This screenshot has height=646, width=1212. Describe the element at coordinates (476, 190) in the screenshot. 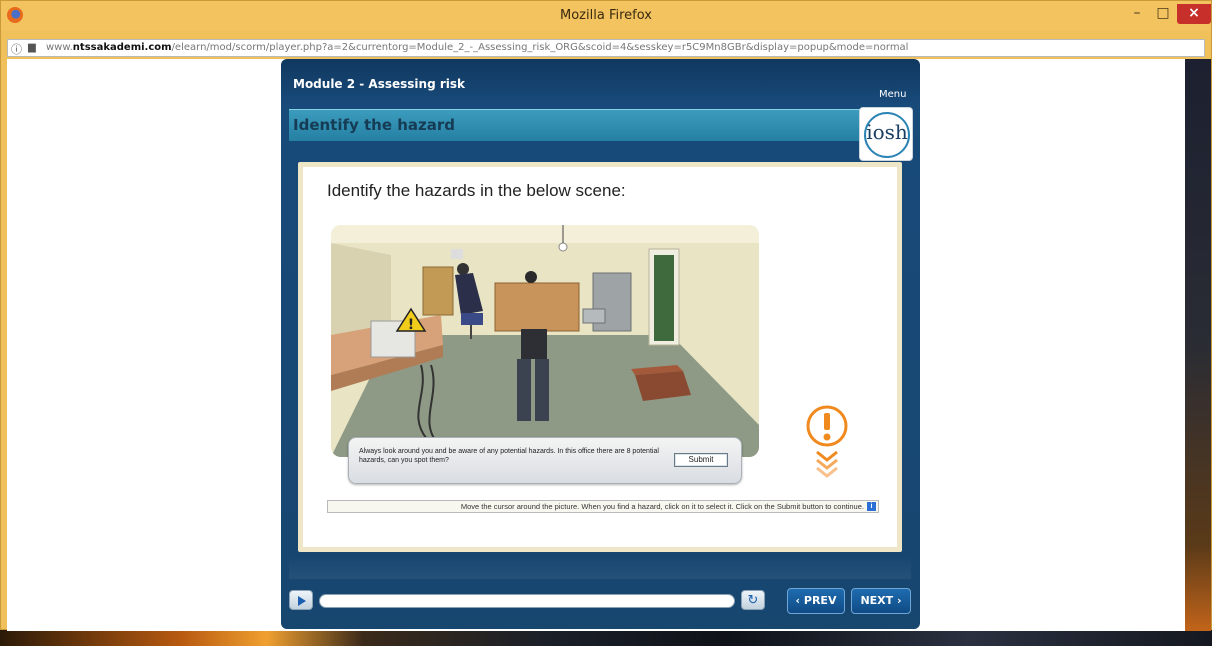

I see `question-text: Identify the hazards in the below scene:` at that location.